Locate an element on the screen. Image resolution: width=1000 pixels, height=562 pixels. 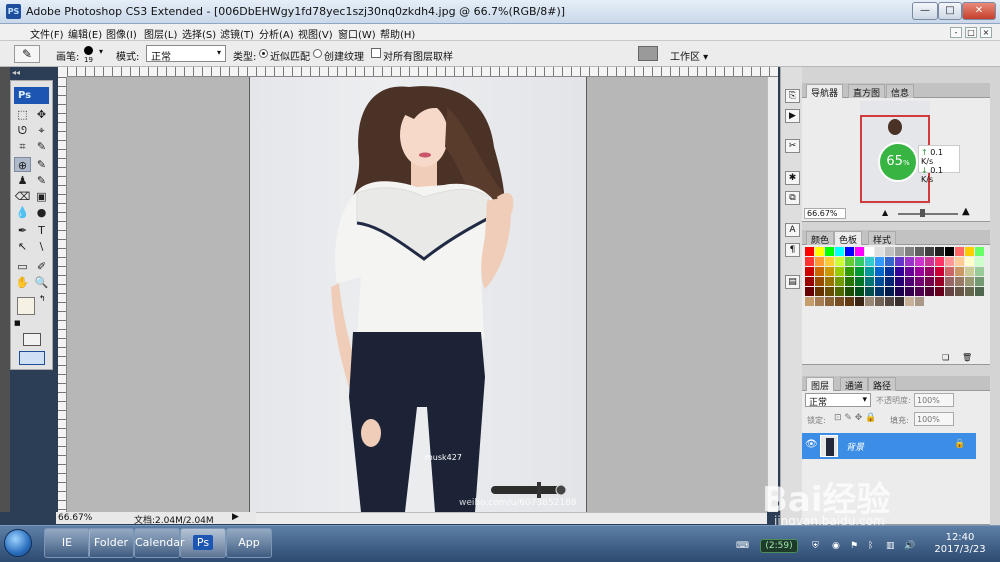
brush-tool-icon: ✎ is located at coordinates (41, 164).